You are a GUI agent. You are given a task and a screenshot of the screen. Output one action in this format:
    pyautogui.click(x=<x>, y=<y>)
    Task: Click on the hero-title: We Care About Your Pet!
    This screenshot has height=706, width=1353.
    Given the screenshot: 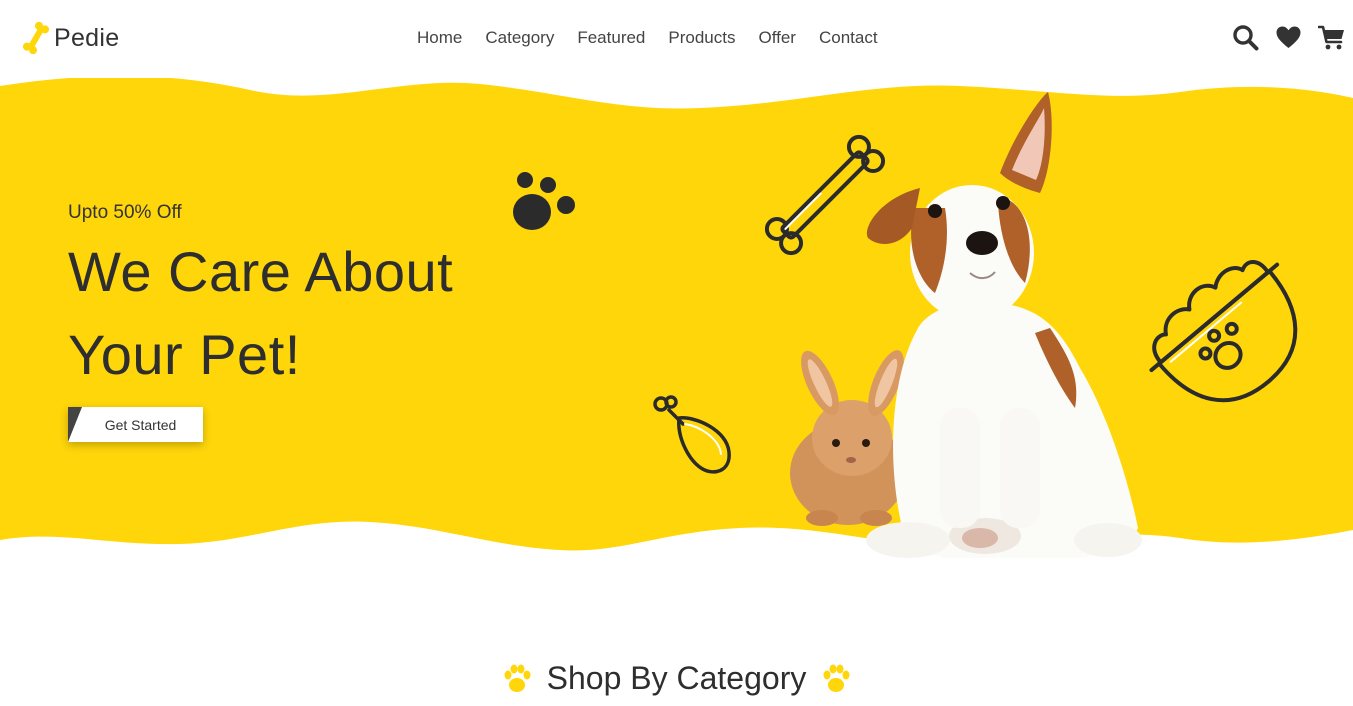 What is the action you would take?
    pyautogui.click(x=260, y=313)
    